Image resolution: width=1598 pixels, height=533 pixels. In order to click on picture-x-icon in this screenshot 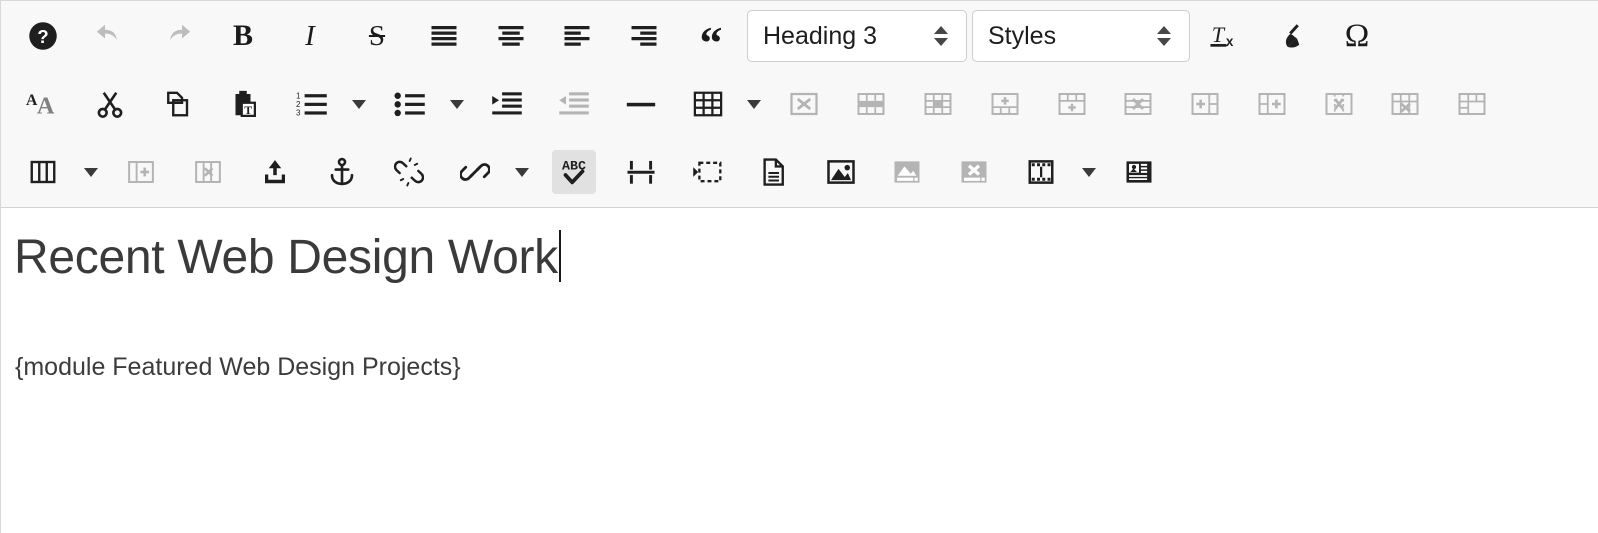, I will do `click(974, 172)`.